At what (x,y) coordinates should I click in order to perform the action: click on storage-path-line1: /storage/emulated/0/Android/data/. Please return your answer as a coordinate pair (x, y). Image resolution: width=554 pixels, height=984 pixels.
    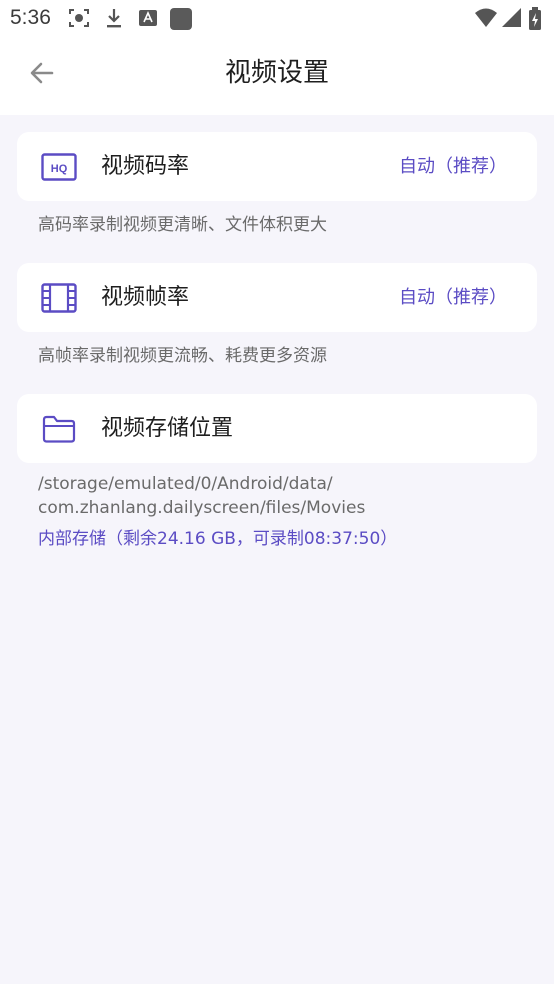
    Looking at the image, I should click on (185, 484).